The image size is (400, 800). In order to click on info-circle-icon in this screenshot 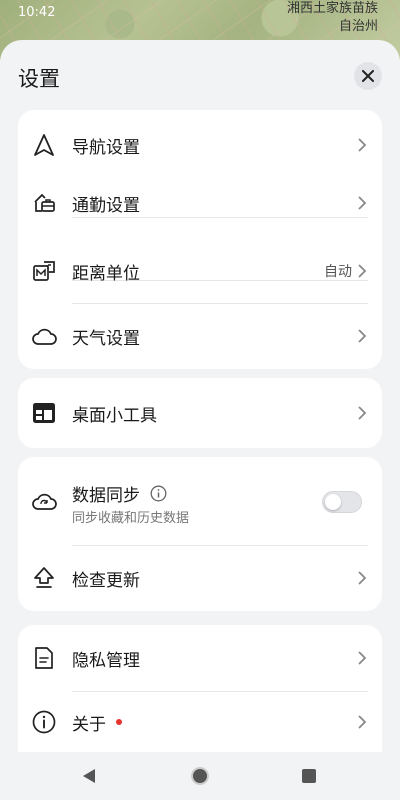, I will do `click(44, 722)`.